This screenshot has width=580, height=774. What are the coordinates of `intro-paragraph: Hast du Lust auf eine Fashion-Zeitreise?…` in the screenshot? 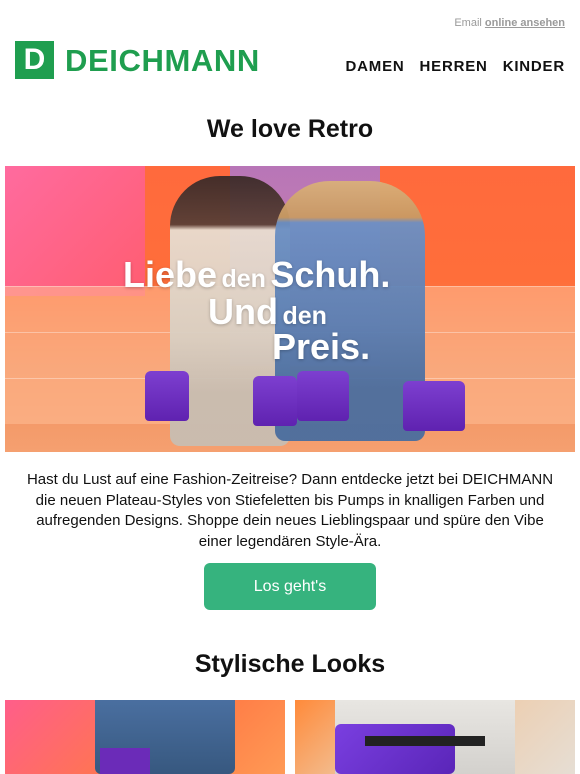 It's located at (290, 510).